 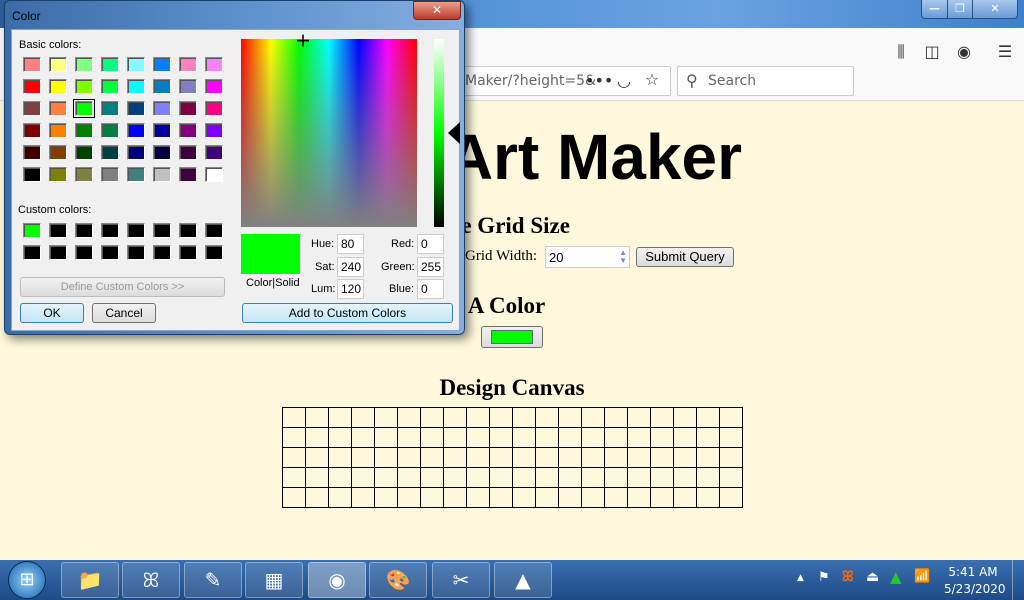 What do you see at coordinates (934, 9) in the screenshot?
I see `minimize-button: —` at bounding box center [934, 9].